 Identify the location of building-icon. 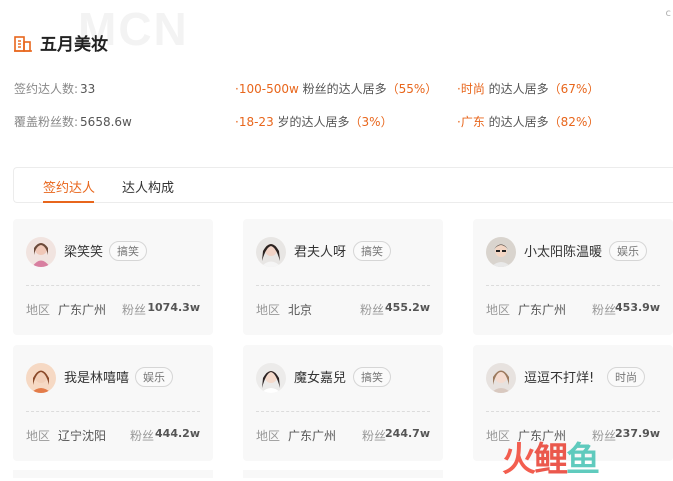
(23, 43).